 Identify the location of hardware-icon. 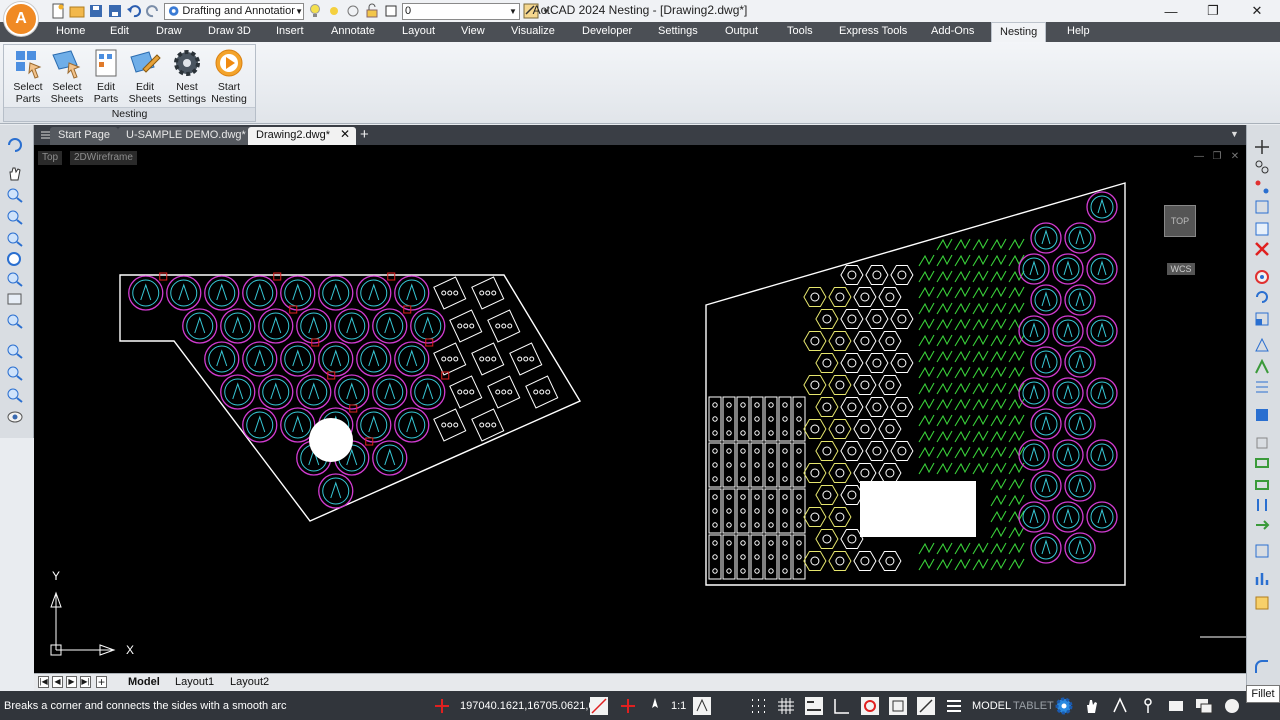
(1204, 706).